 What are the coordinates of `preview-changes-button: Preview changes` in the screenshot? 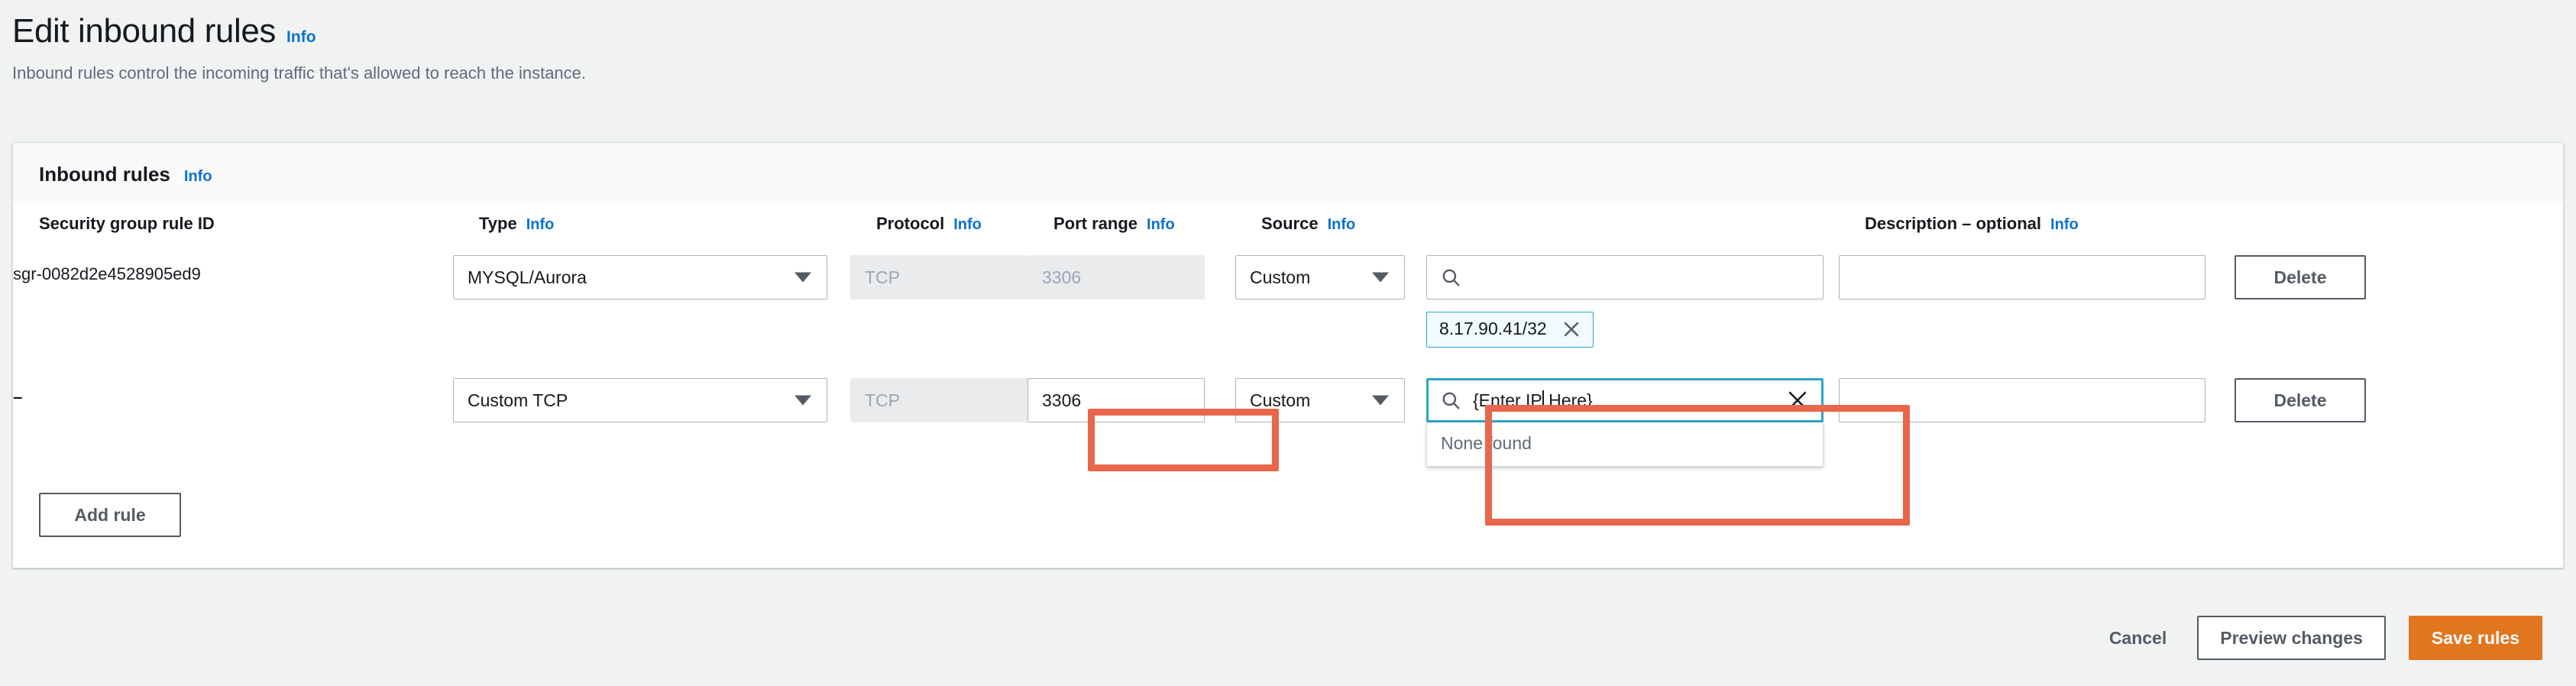 It's located at (2291, 638).